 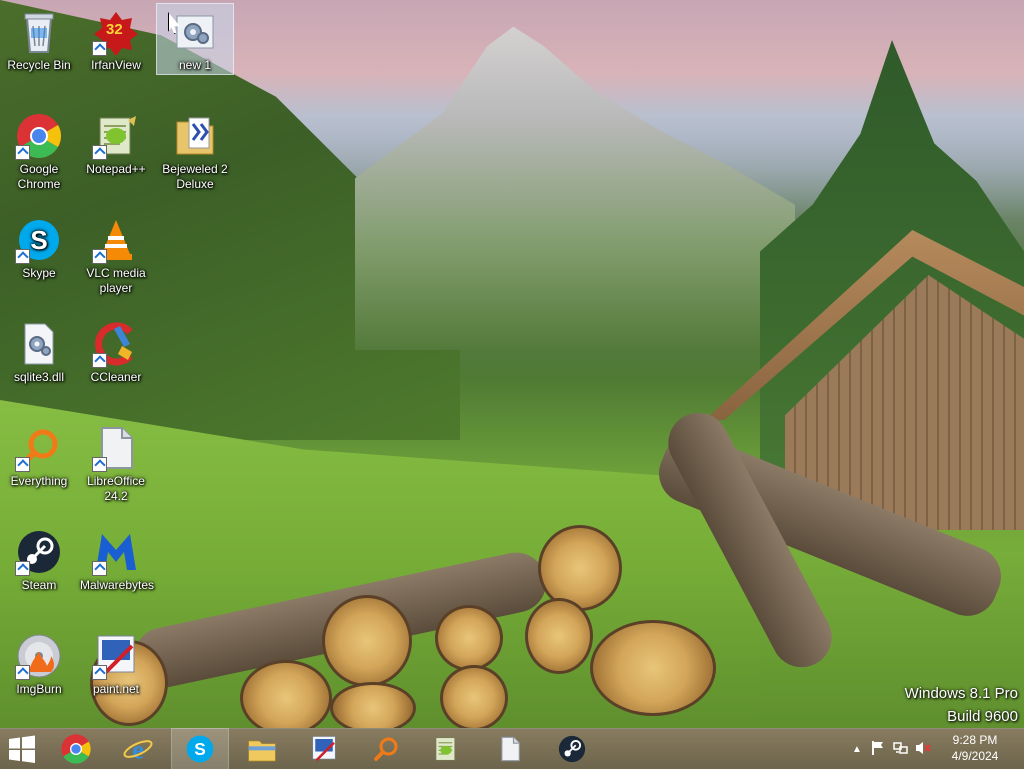 I want to click on notification-area: ▲, so click(x=891, y=749).